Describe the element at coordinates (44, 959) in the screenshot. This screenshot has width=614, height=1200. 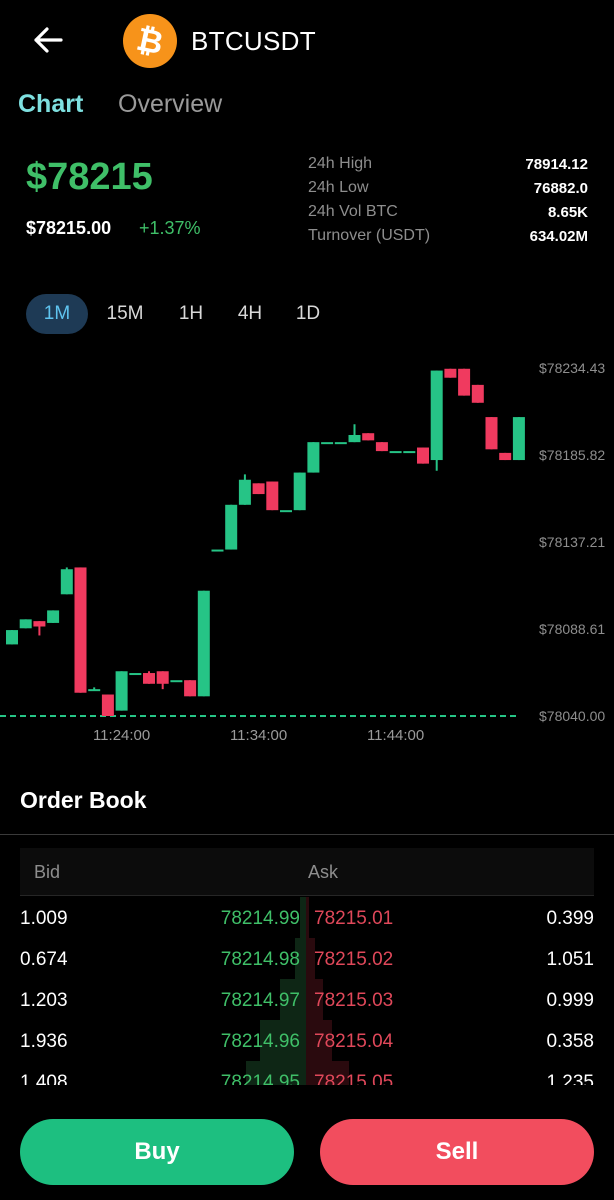
I see `bid-quantity: 0.674` at that location.